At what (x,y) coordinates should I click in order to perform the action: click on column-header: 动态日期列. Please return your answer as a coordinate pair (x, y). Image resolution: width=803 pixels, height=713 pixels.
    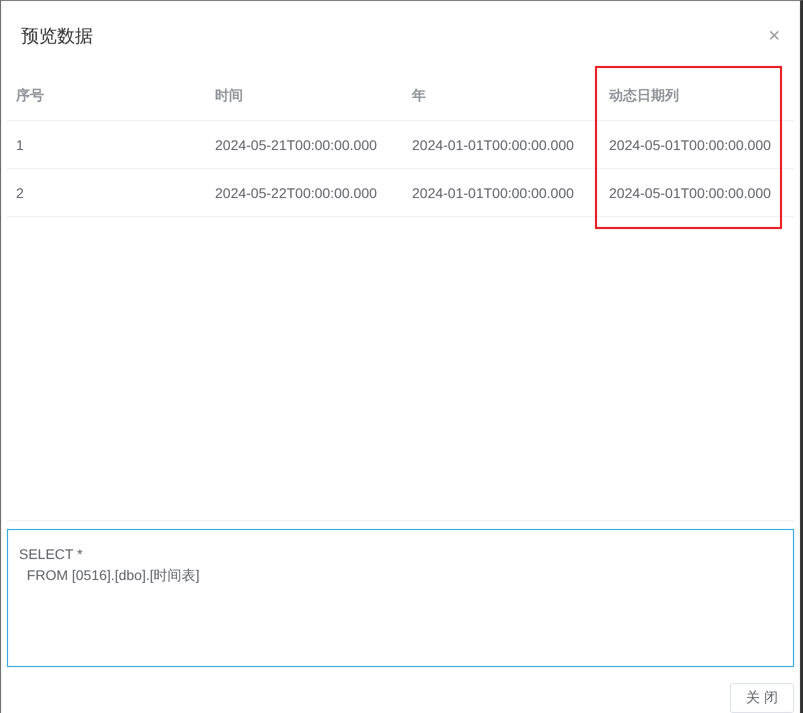
    Looking at the image, I should click on (643, 96).